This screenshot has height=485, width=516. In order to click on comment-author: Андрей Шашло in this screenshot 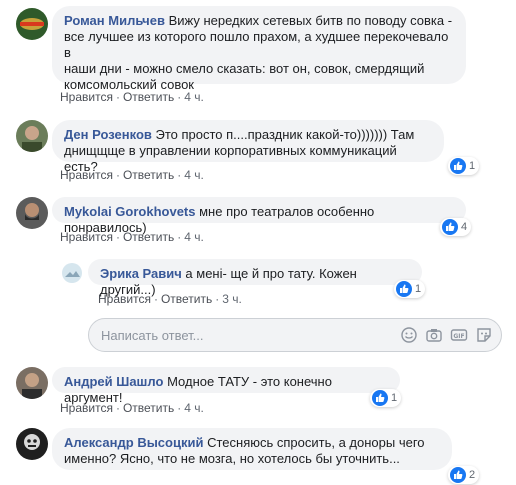, I will do `click(113, 381)`.